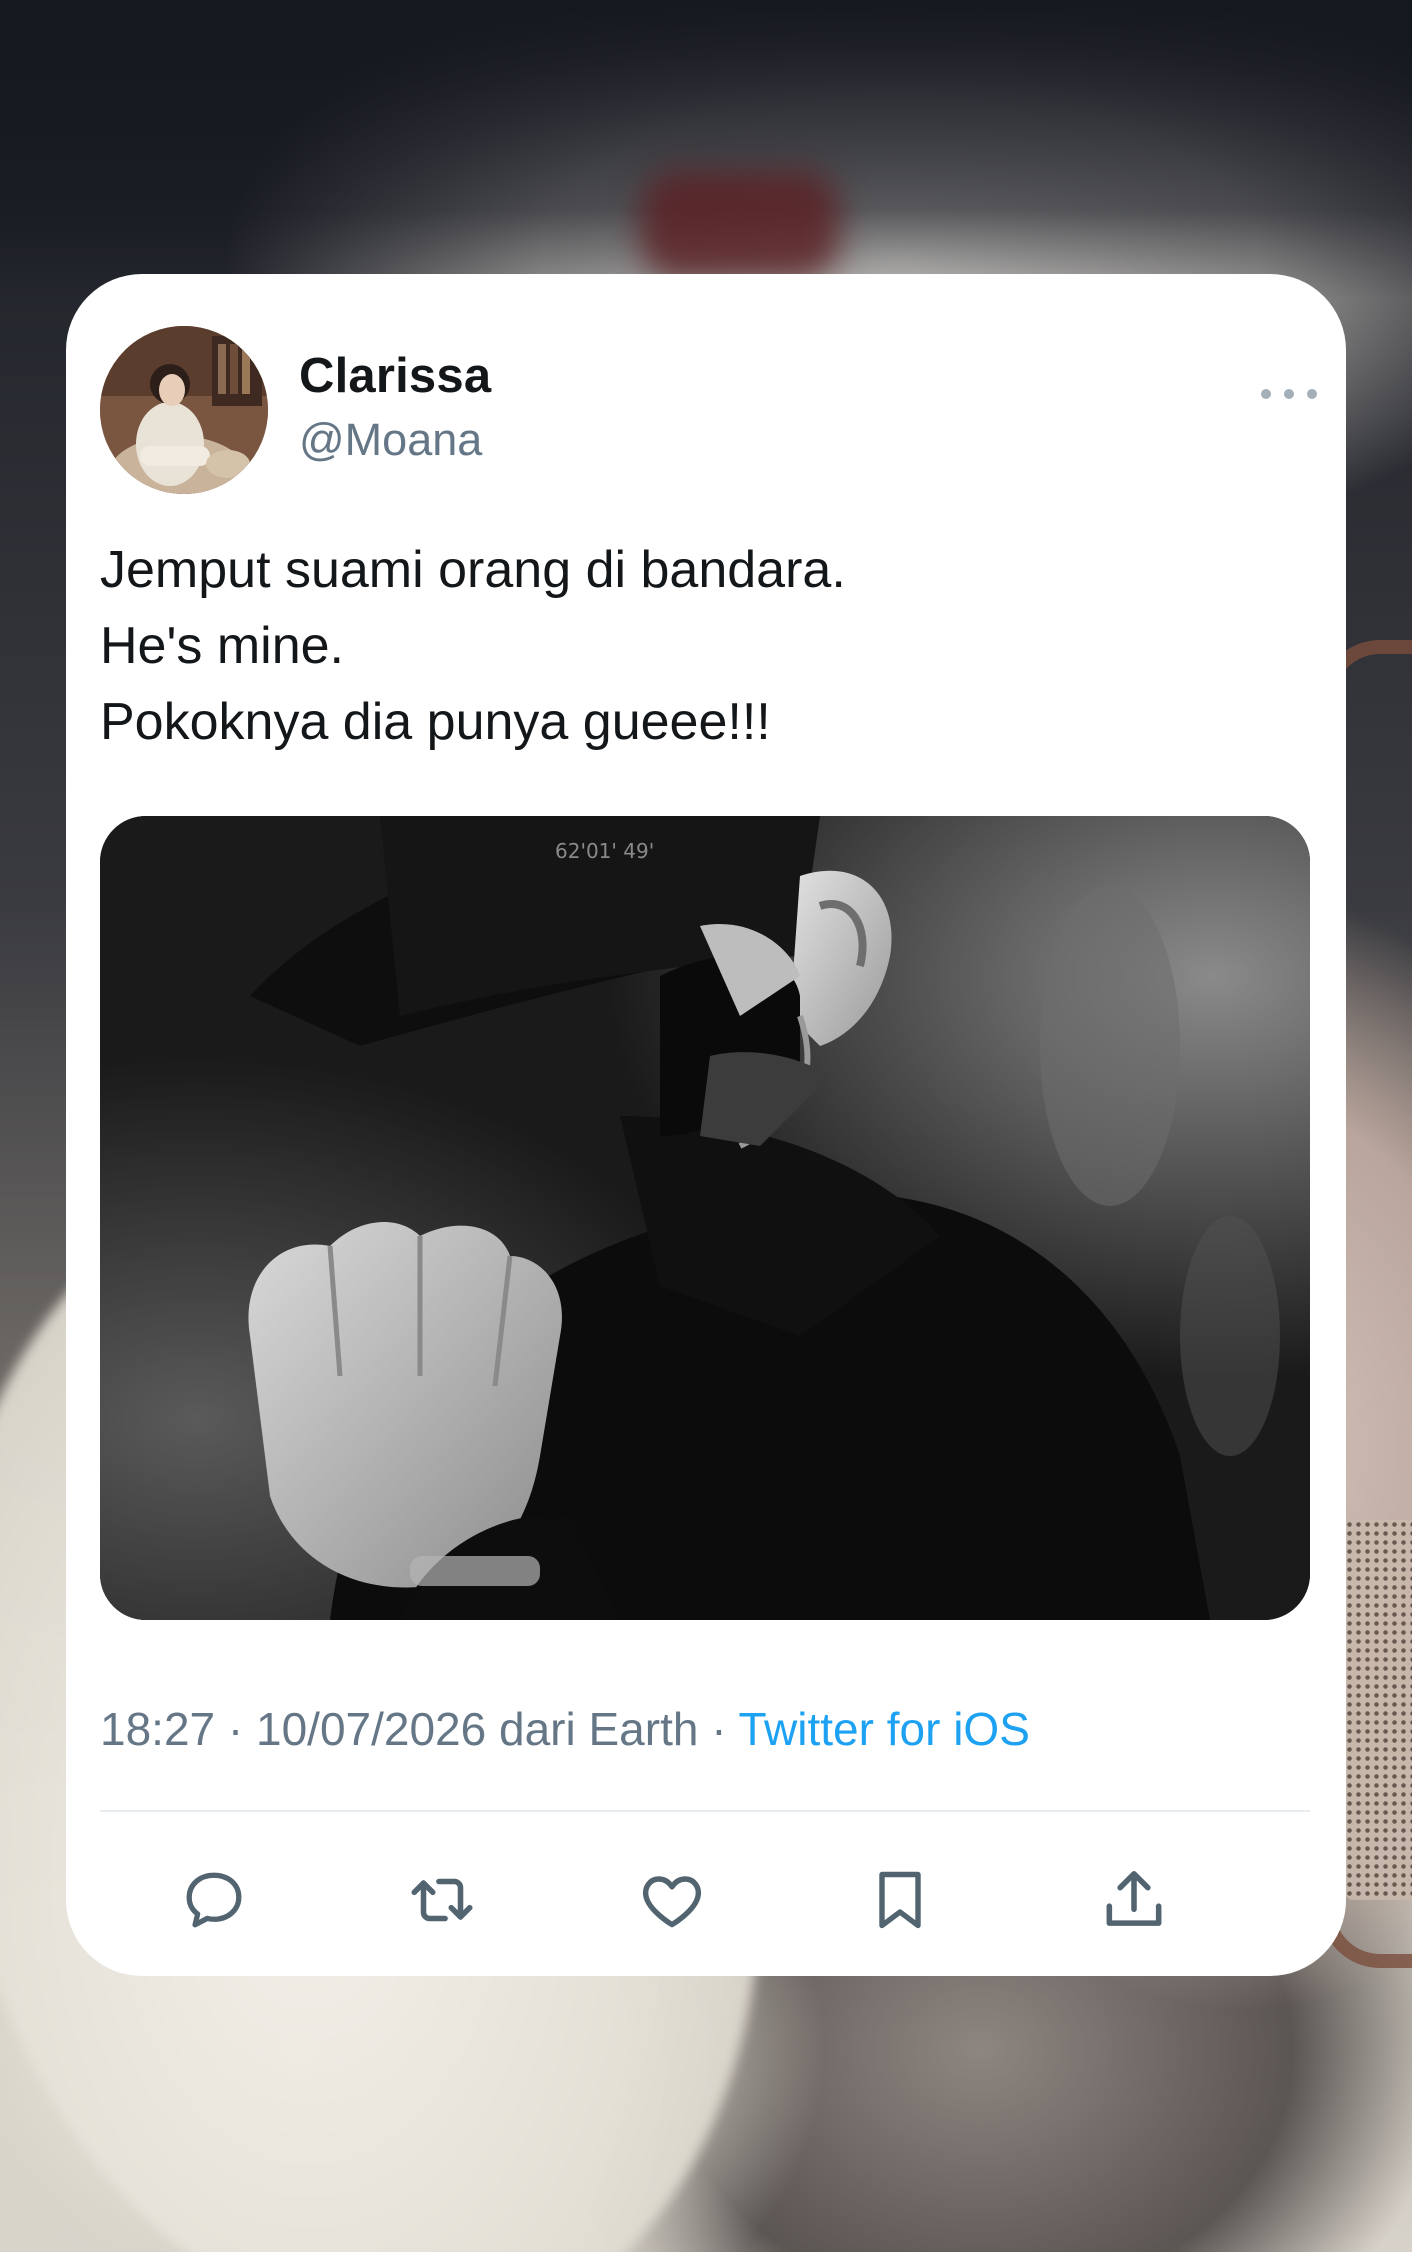 The width and height of the screenshot is (1412, 2252). I want to click on background-red-object, so click(740, 225).